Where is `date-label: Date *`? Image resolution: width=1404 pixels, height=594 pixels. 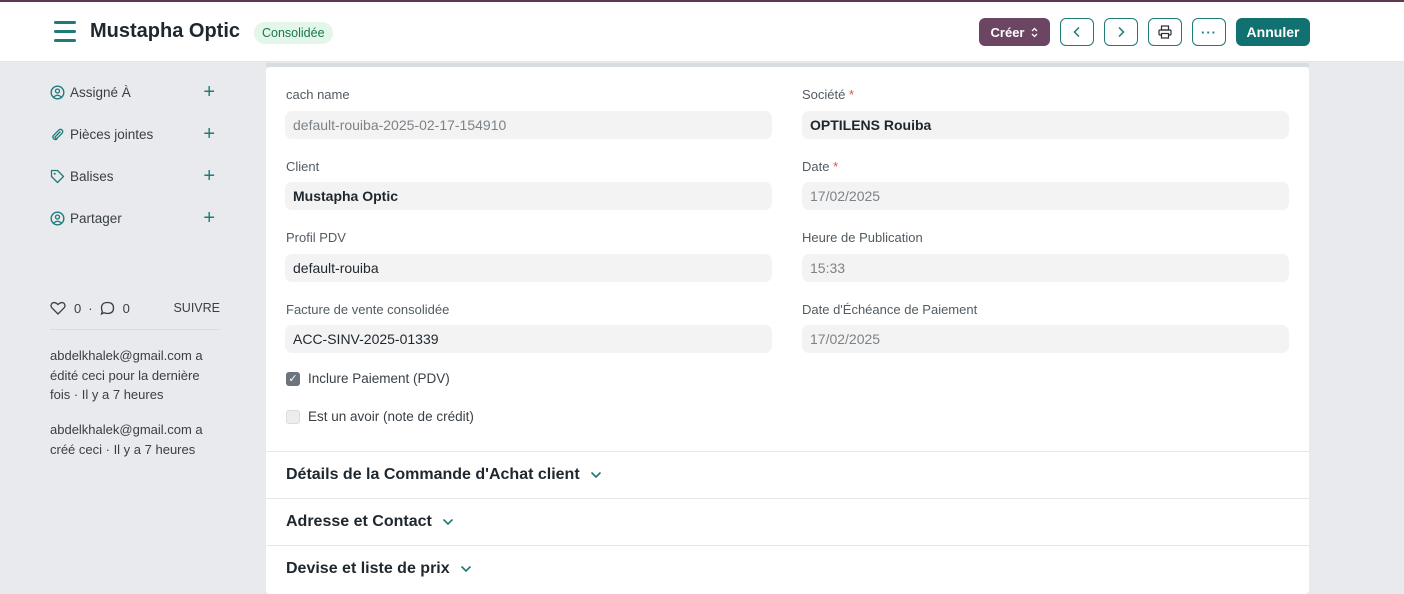
date-label: Date * is located at coordinates (820, 166).